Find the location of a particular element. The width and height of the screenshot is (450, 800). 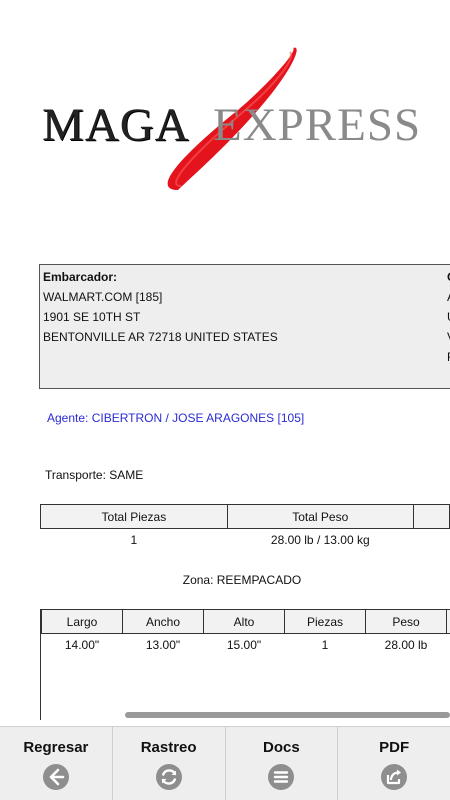

back-button: Regresar is located at coordinates (56, 763).